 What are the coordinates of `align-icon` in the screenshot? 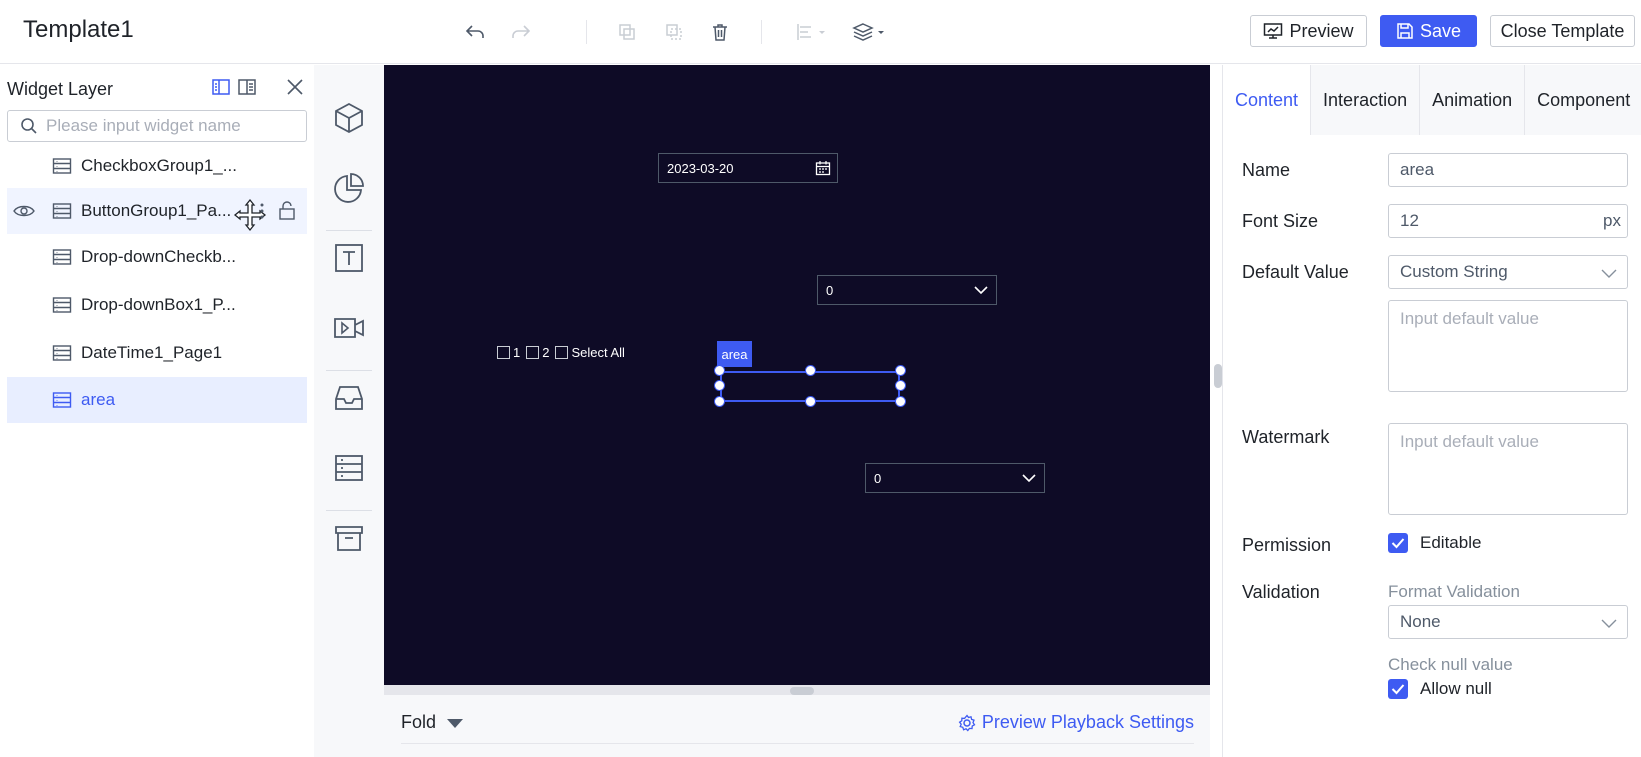 It's located at (812, 32).